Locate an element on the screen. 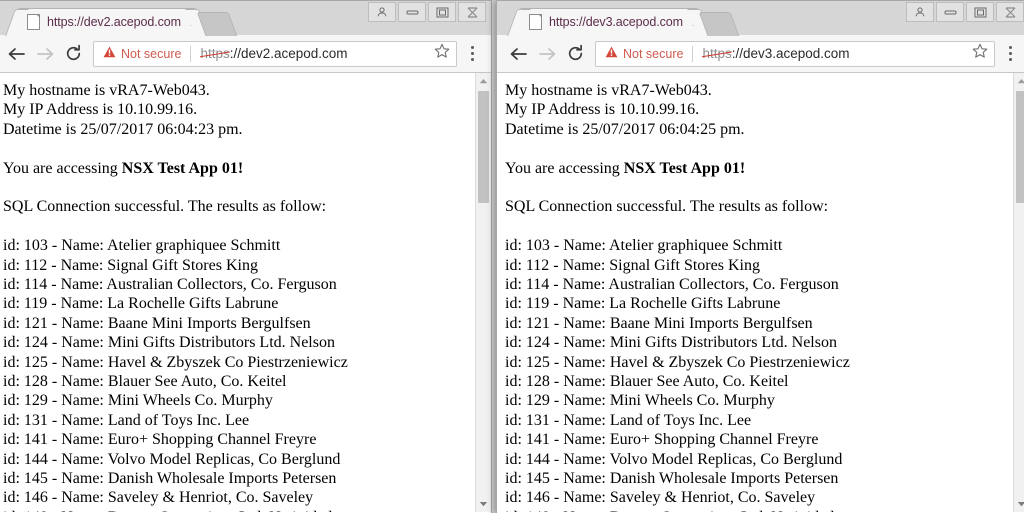 The height and width of the screenshot is (513, 1024). url-host: ://dev3.acepod.com is located at coordinates (790, 53).